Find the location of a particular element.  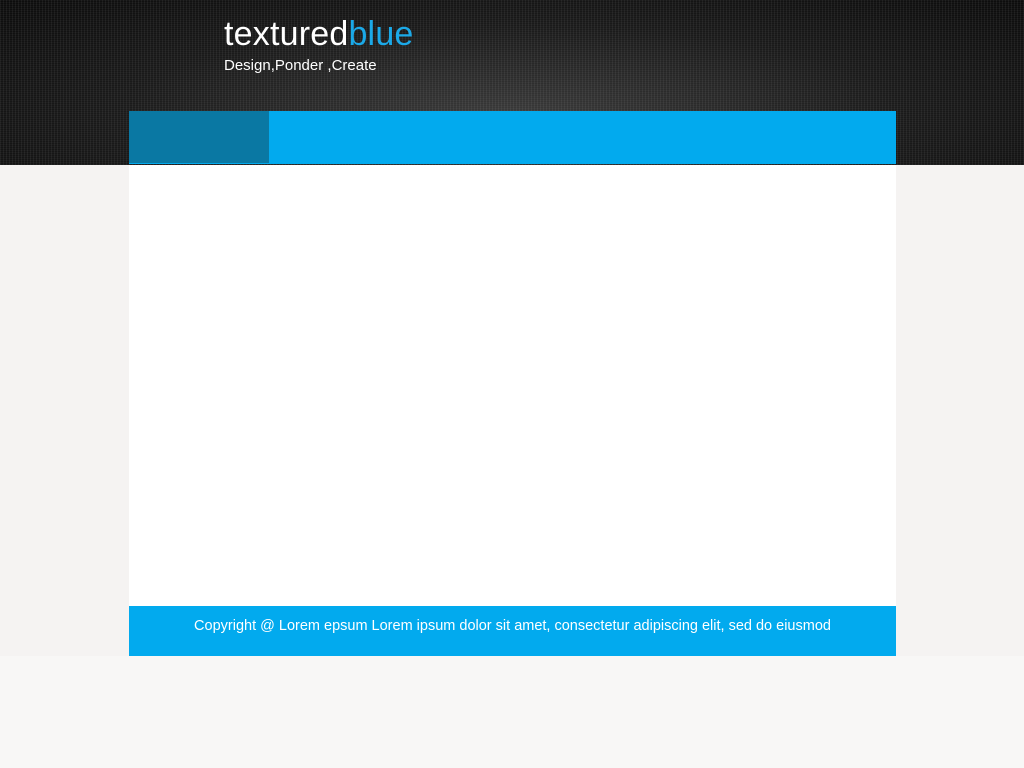

site-logo: texturedblue is located at coordinates (319, 34).